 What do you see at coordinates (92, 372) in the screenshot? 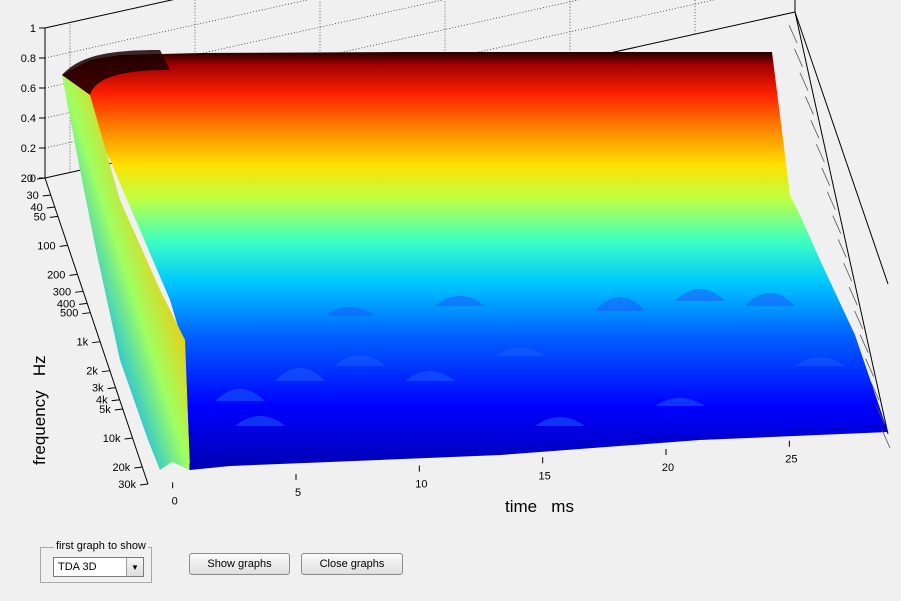
I see `y-tick-label: 2k` at bounding box center [92, 372].